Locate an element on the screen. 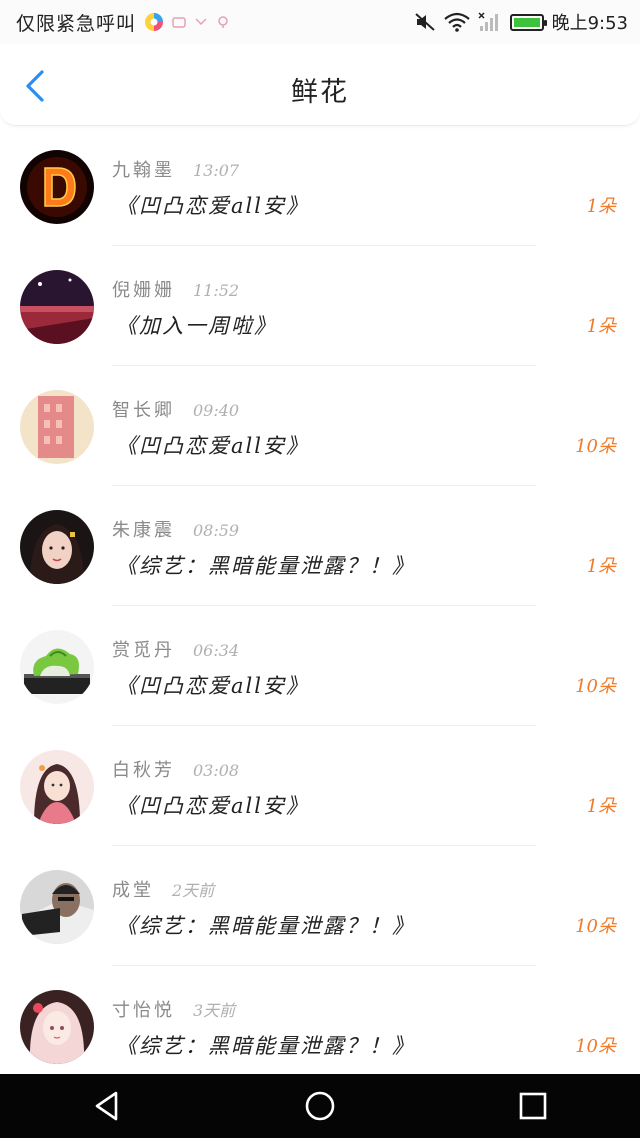 The height and width of the screenshot is (1138, 640). timestamp: 11:52 is located at coordinates (216, 290).